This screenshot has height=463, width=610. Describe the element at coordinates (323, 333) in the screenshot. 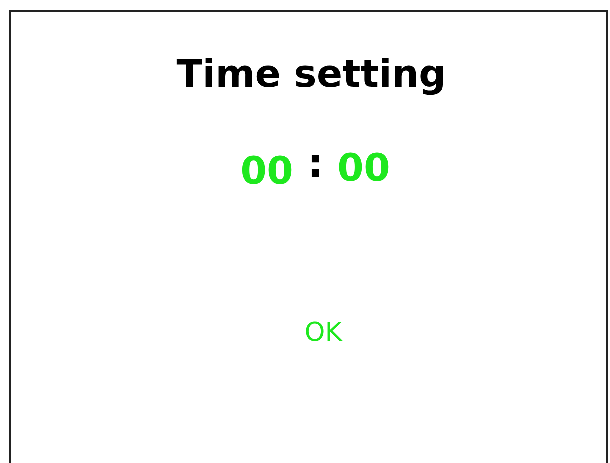

I see `ok-button: OK` at that location.